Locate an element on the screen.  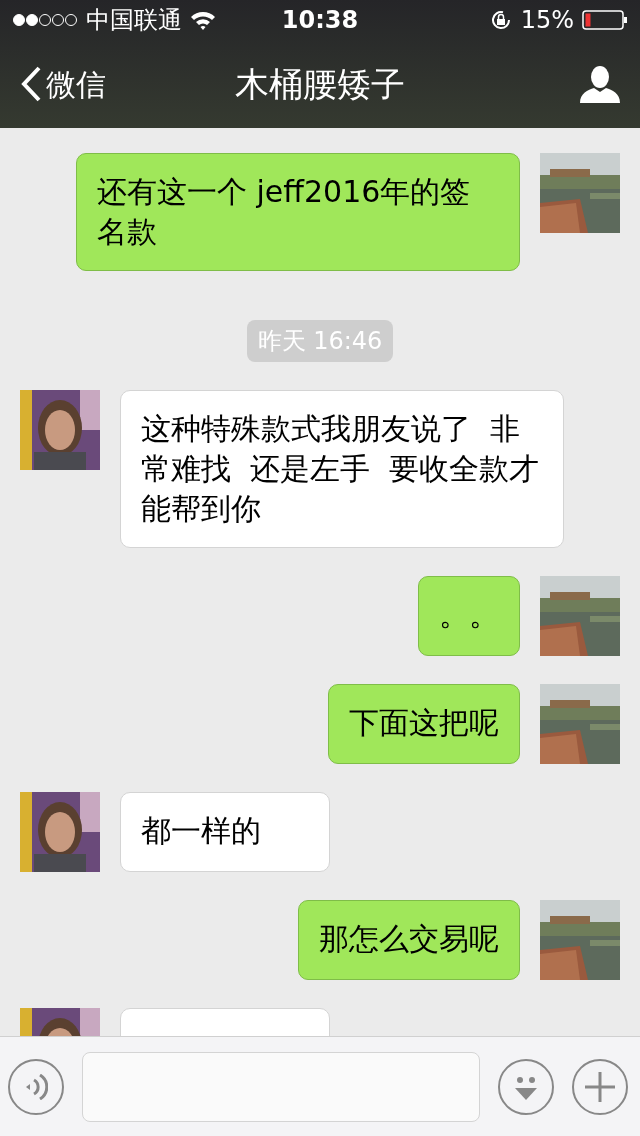
voice-button is located at coordinates (36, 1086).